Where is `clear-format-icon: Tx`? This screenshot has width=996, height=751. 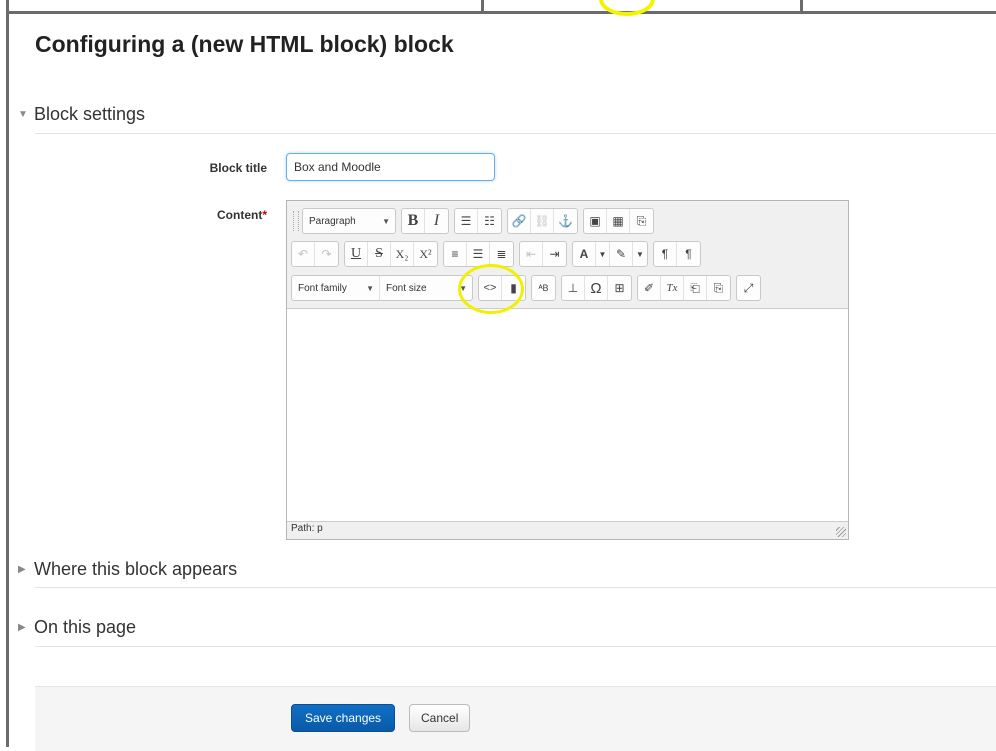 clear-format-icon: Tx is located at coordinates (672, 288).